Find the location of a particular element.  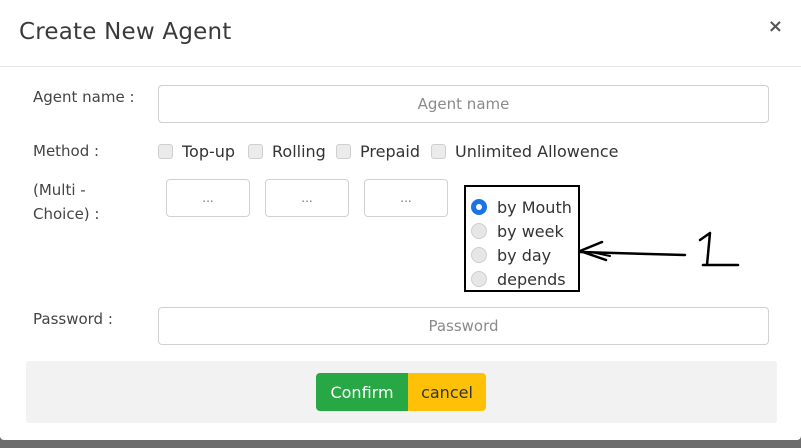

modal-header: Create New Agent × is located at coordinates (400, 33).